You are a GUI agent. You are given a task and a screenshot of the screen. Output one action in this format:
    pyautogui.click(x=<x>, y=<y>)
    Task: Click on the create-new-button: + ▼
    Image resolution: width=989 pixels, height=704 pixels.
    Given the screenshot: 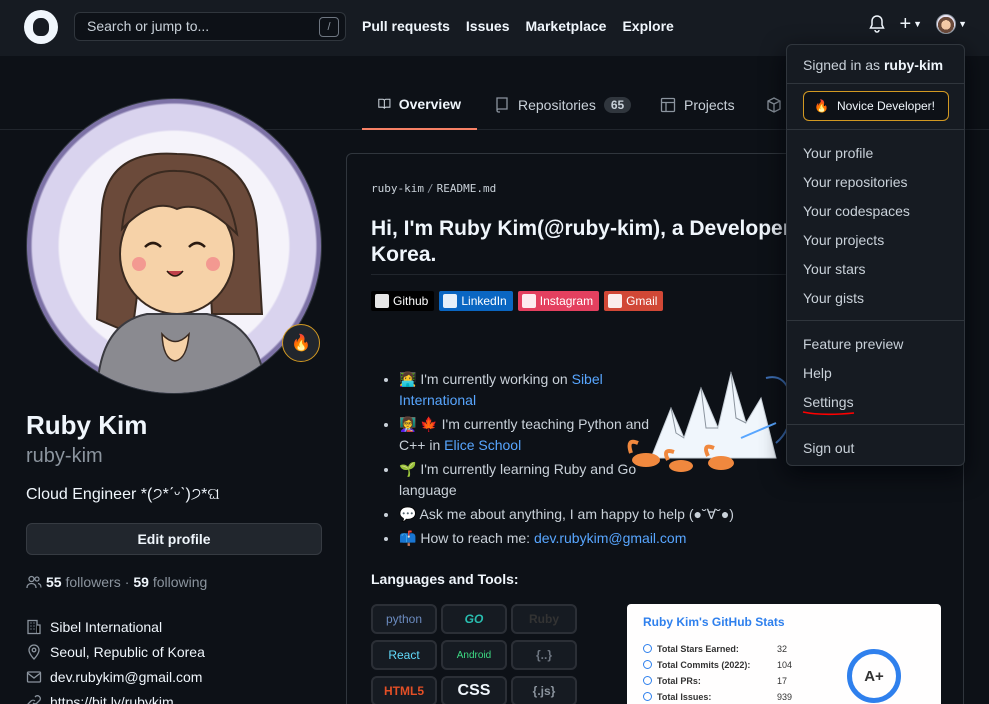 What is the action you would take?
    pyautogui.click(x=910, y=24)
    